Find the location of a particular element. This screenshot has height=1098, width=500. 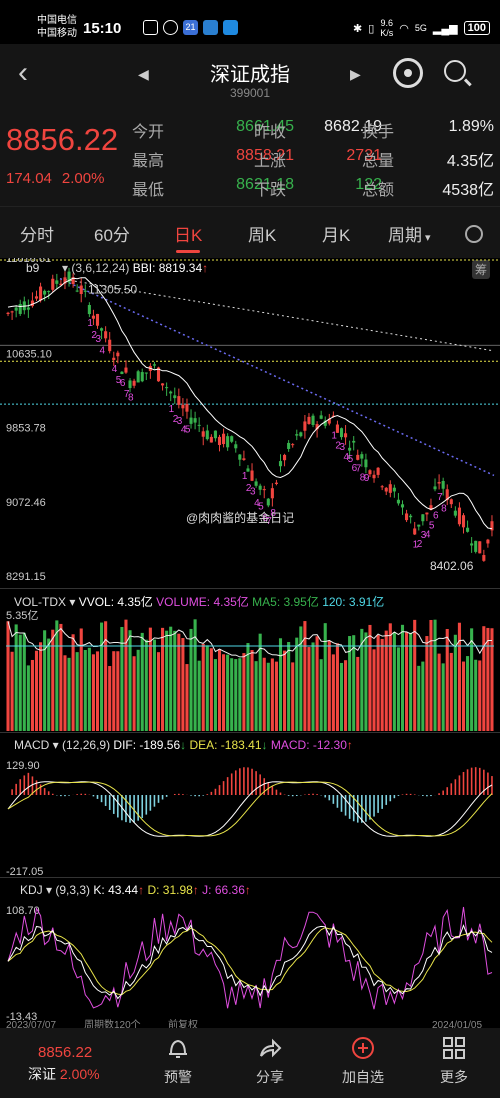

nine-turn-digit: 8 is located at coordinates (444, 508).